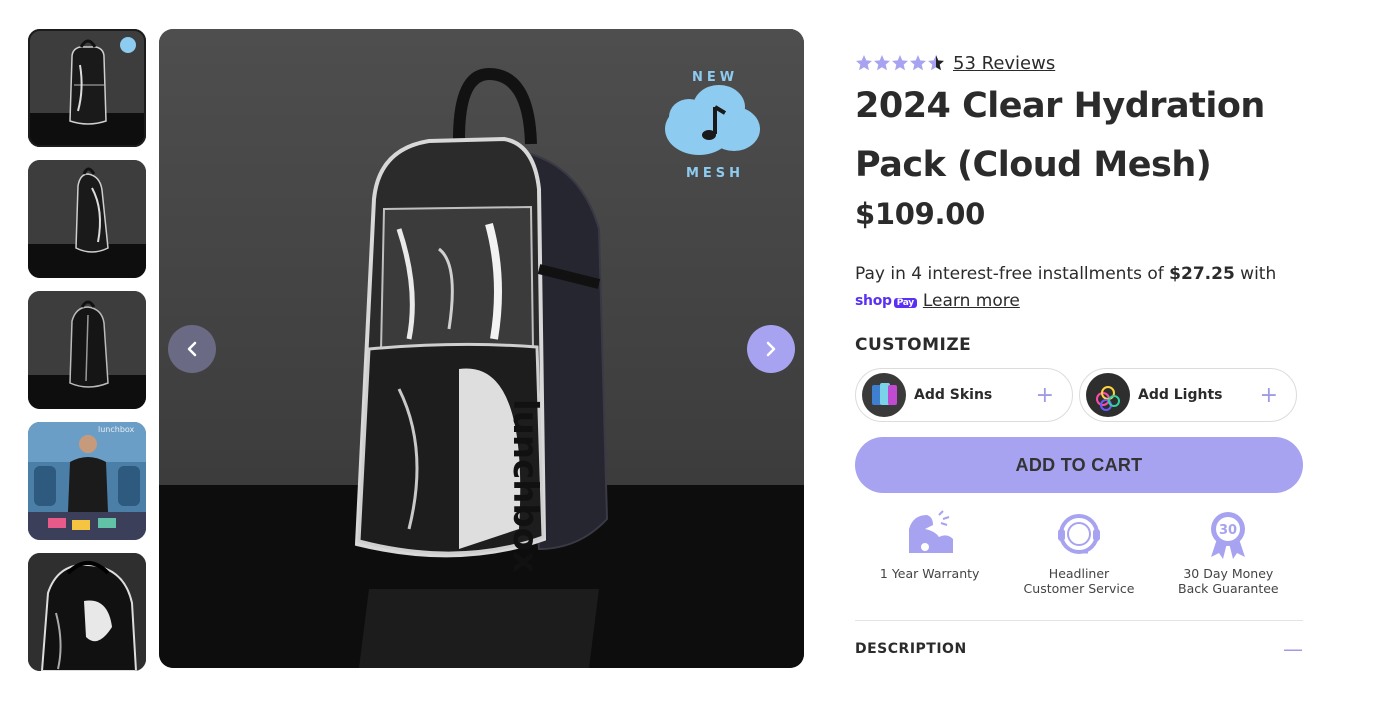 The image size is (1400, 728). What do you see at coordinates (1180, 395) in the screenshot?
I see `add-lights-label: Add Lights` at bounding box center [1180, 395].